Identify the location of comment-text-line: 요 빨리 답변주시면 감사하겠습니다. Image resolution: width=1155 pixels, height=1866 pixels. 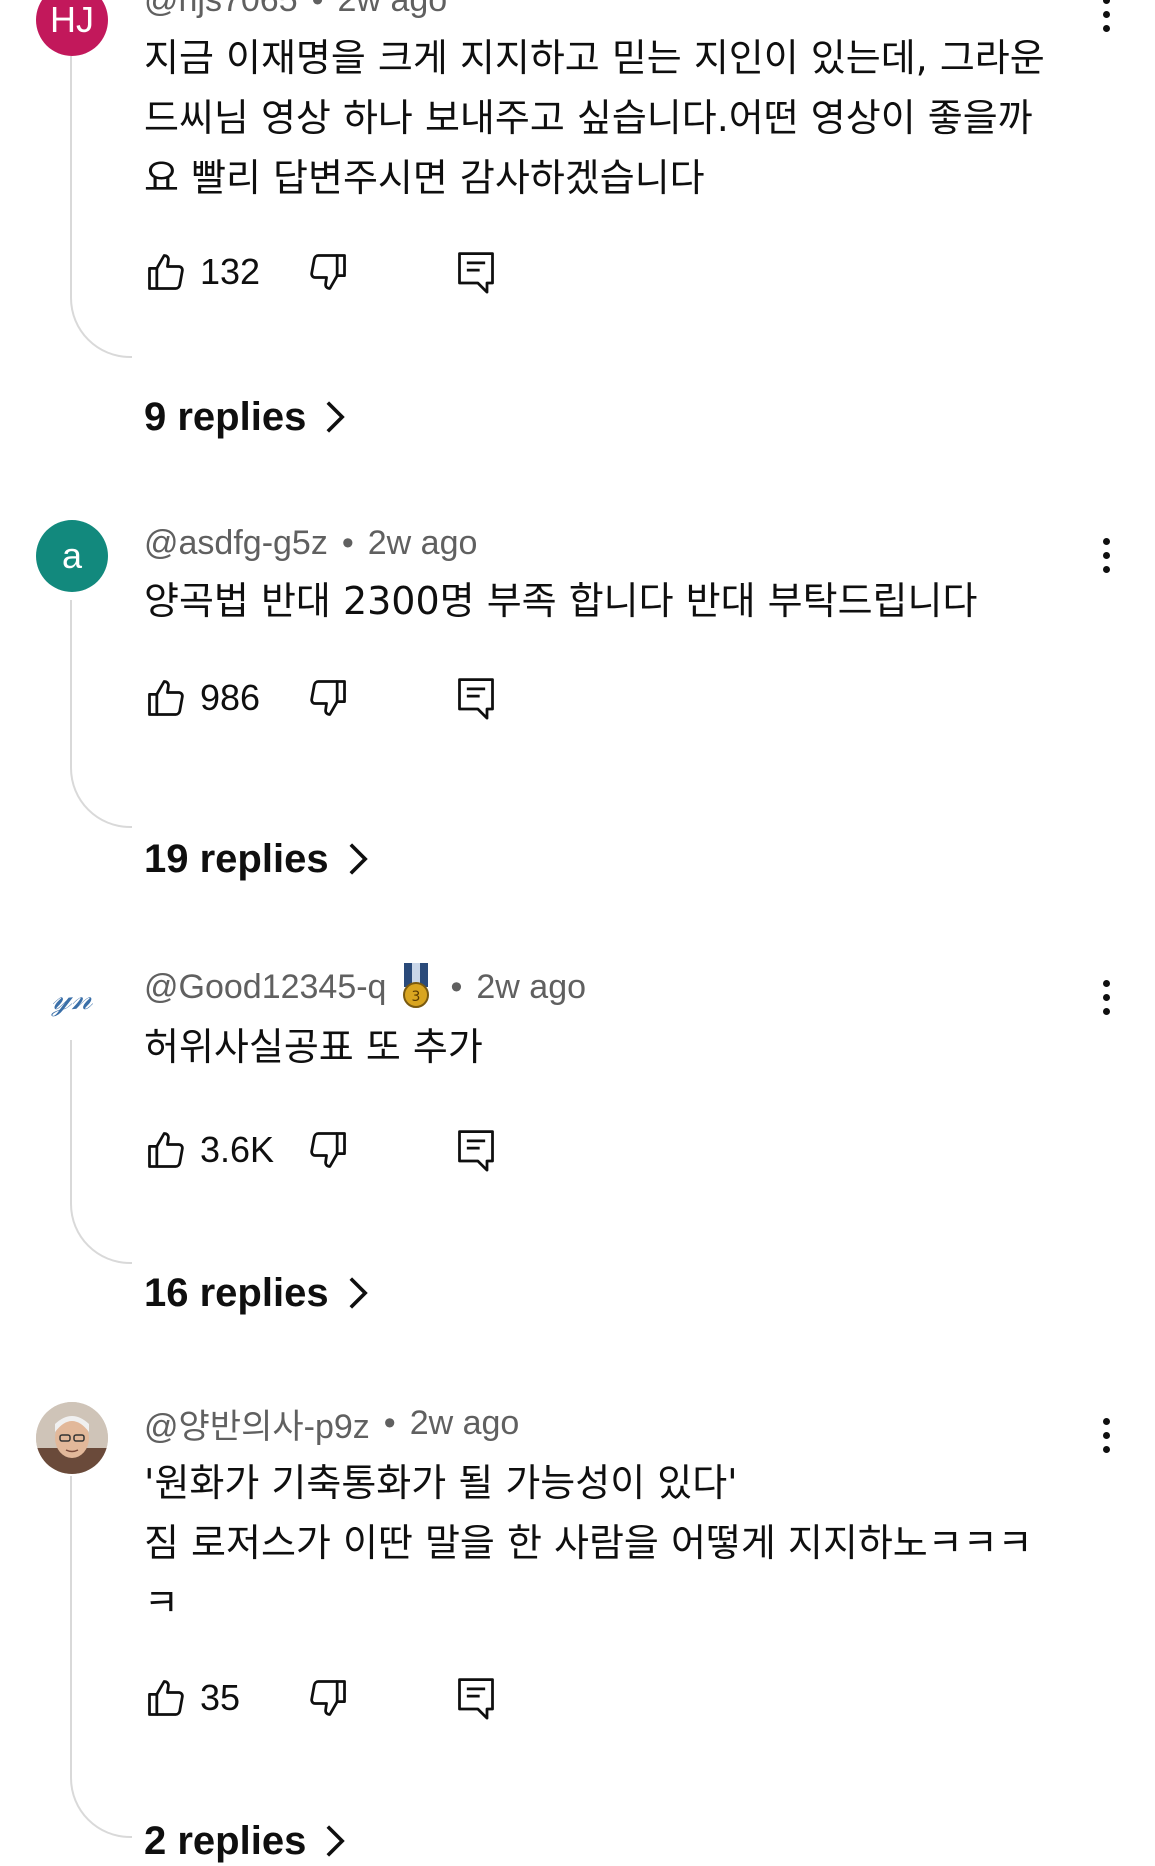
(424, 178).